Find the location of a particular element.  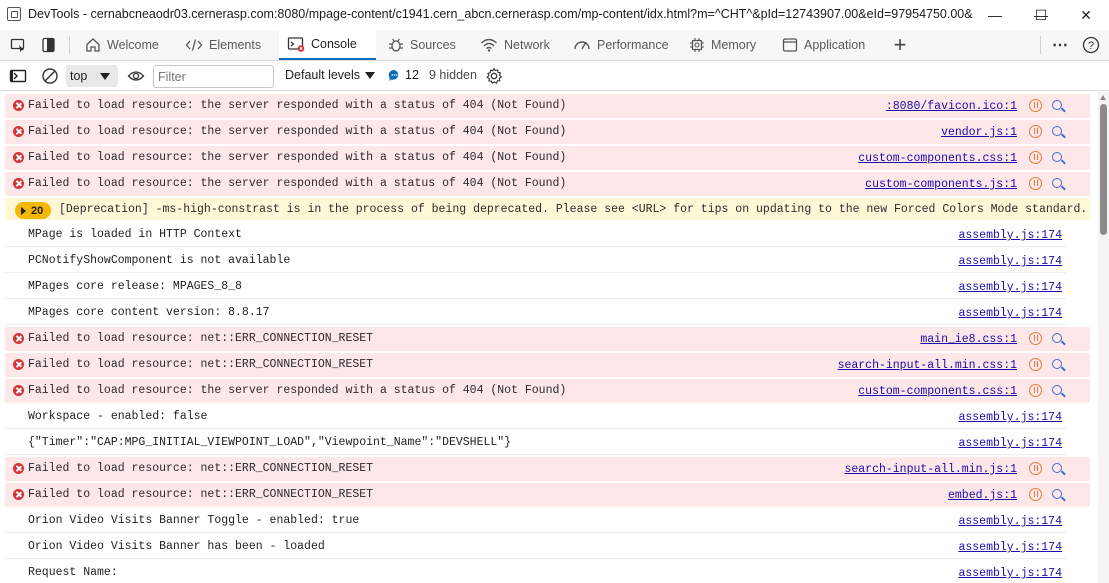

help-button: ? is located at coordinates (1091, 45).